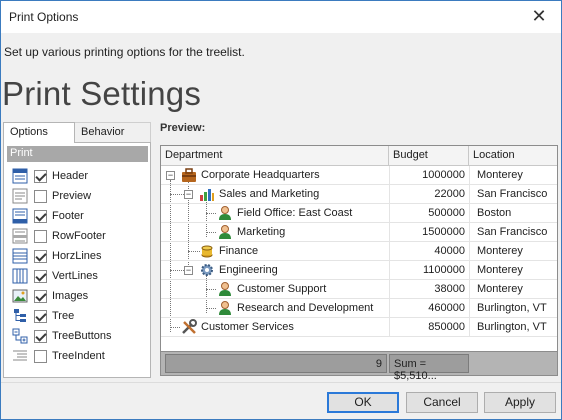 The image size is (562, 420). I want to click on gear-icon, so click(207, 270).